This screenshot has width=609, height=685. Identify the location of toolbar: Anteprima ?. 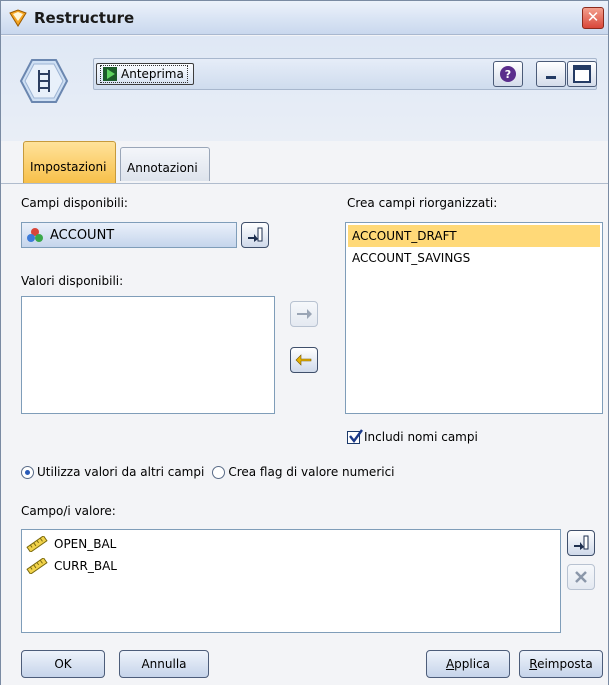
(345, 74).